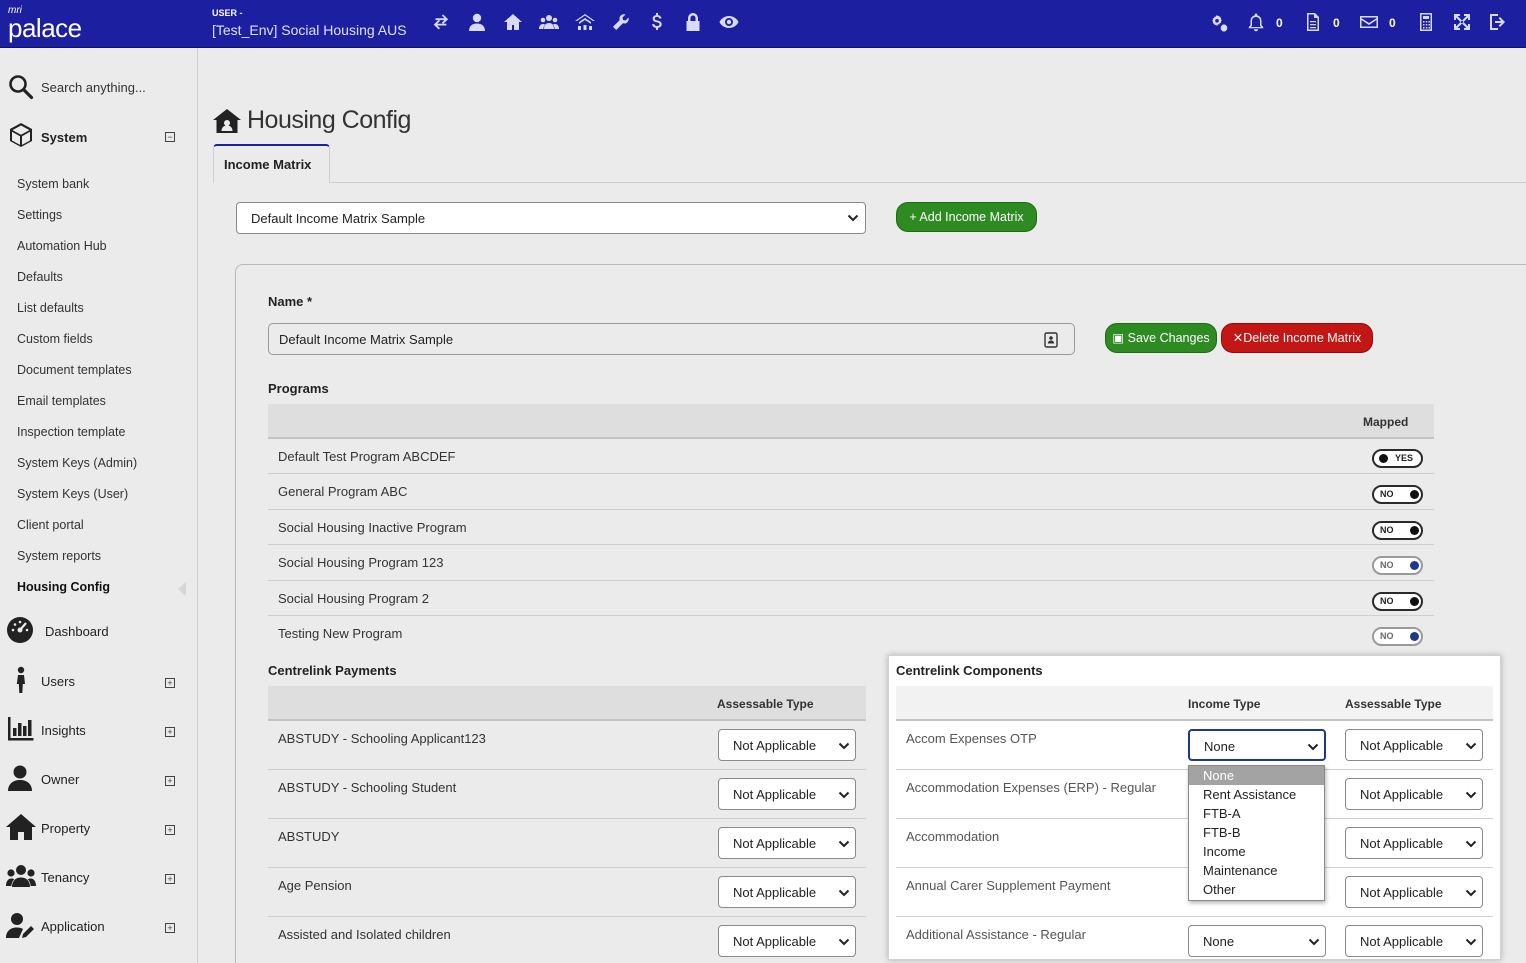  Describe the element at coordinates (50, 525) in the screenshot. I see `sidebar-item-client-portal: Client portal` at that location.